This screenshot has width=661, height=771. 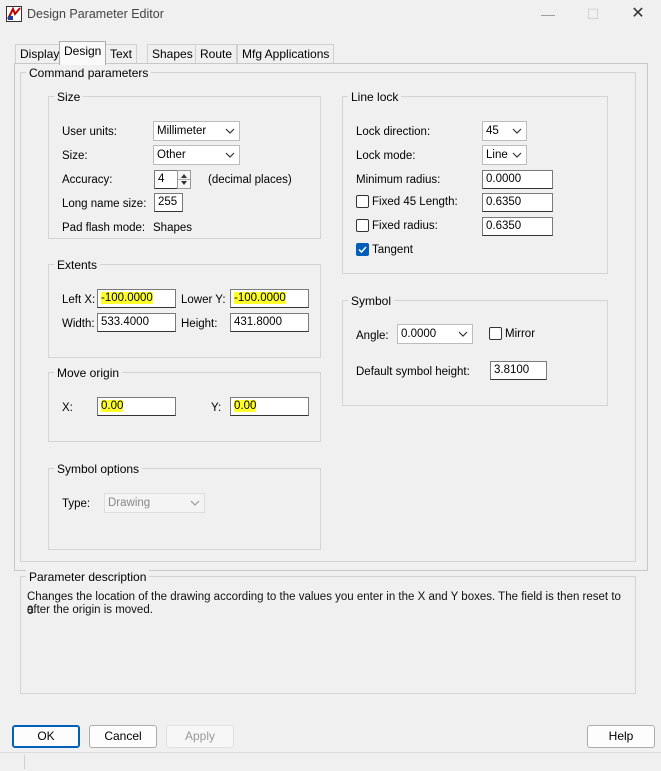 I want to click on command-parameters-legend: Command parameters, so click(x=89, y=73).